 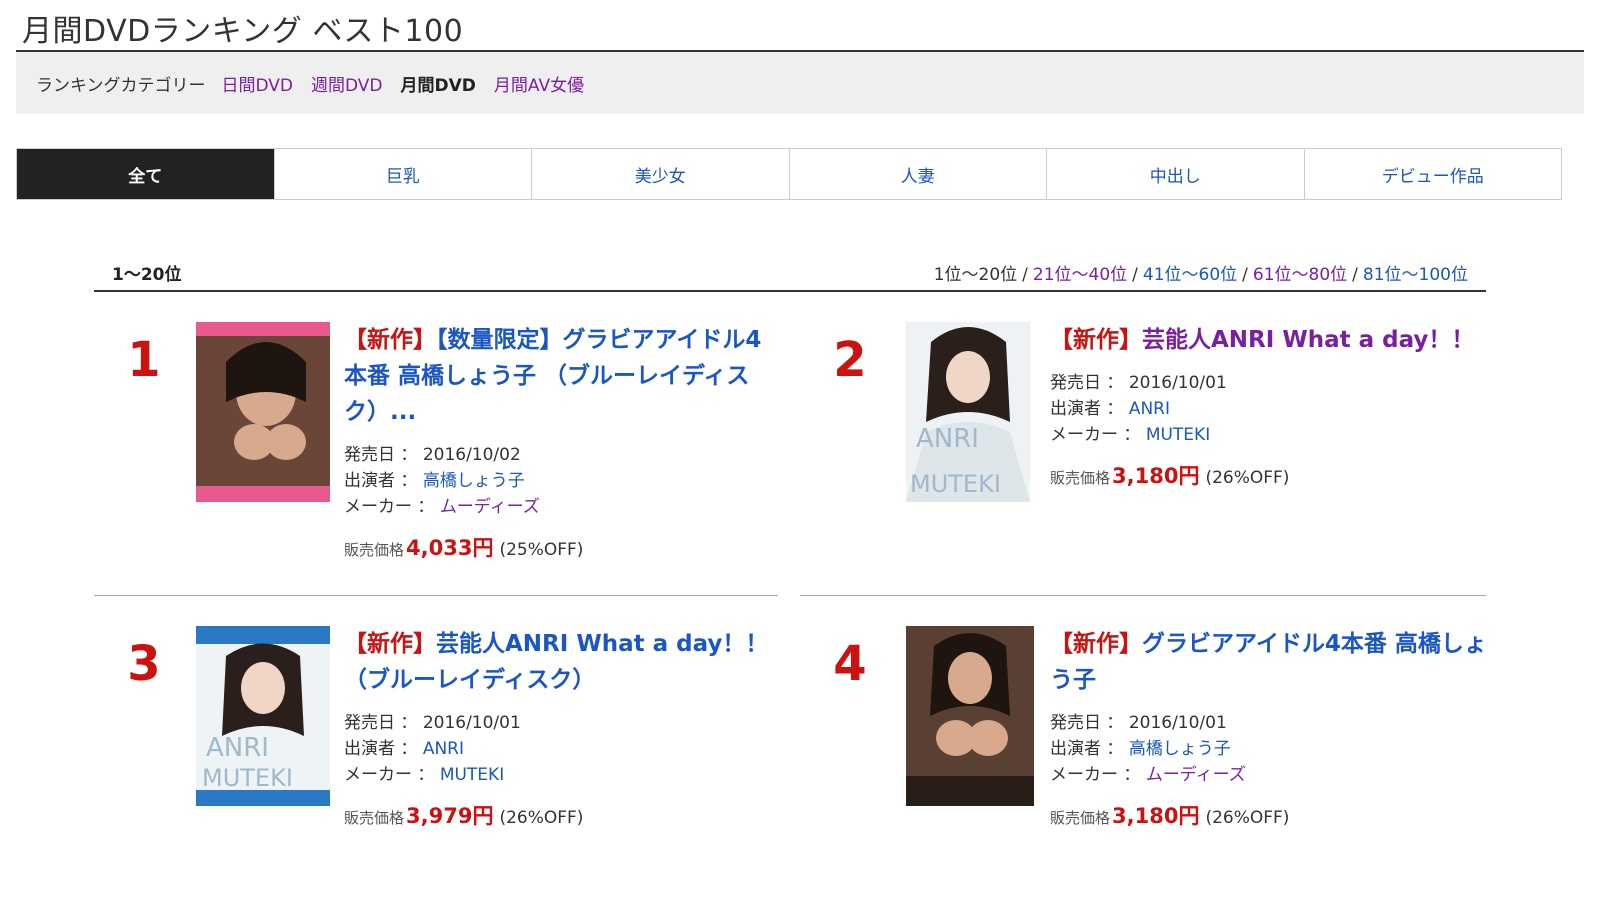 What do you see at coordinates (450, 548) in the screenshot?
I see `price-value: 4,033円` at bounding box center [450, 548].